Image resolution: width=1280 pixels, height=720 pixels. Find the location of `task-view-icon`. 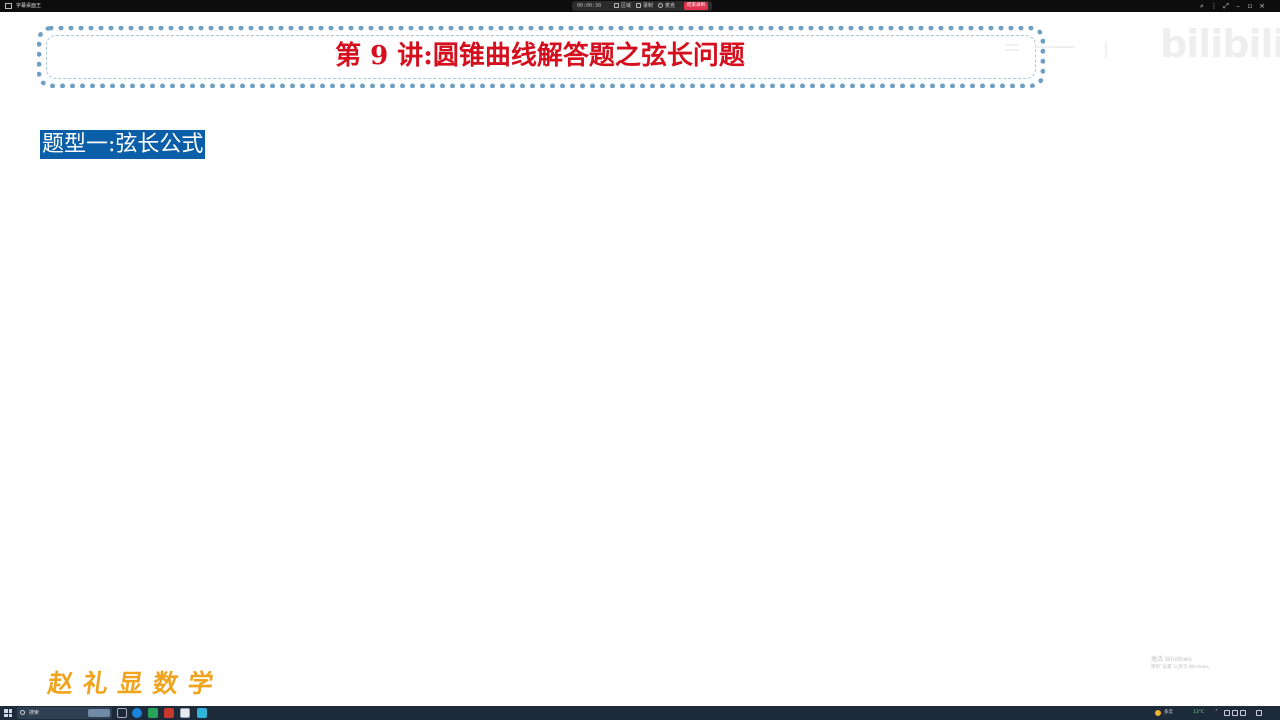

task-view-icon is located at coordinates (122, 713).